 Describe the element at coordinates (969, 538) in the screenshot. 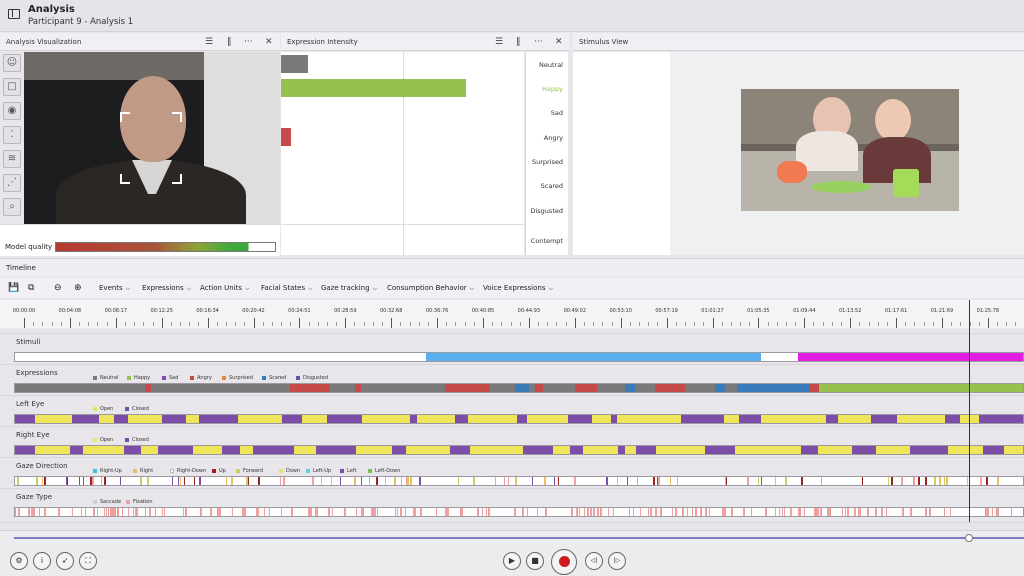

I see `playback-knob` at that location.